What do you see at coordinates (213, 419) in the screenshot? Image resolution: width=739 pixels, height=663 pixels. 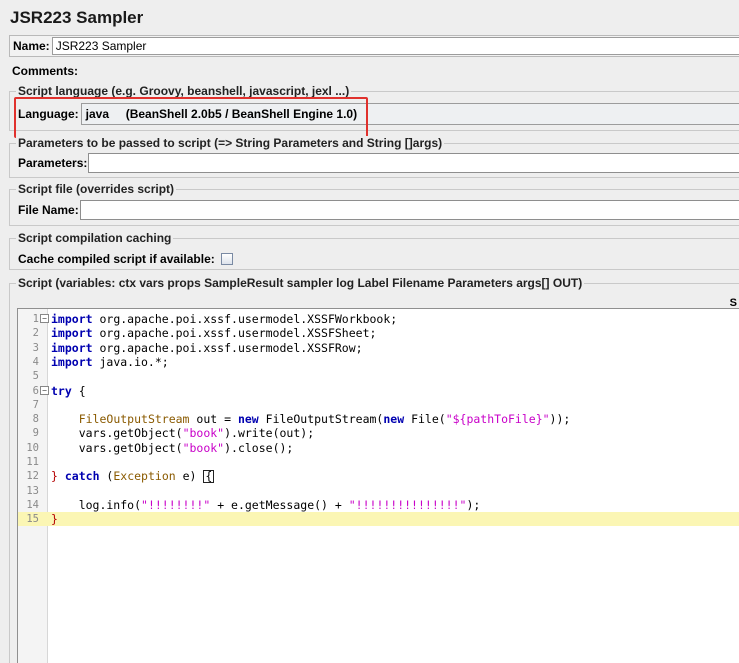 I see `code-token: out =` at bounding box center [213, 419].